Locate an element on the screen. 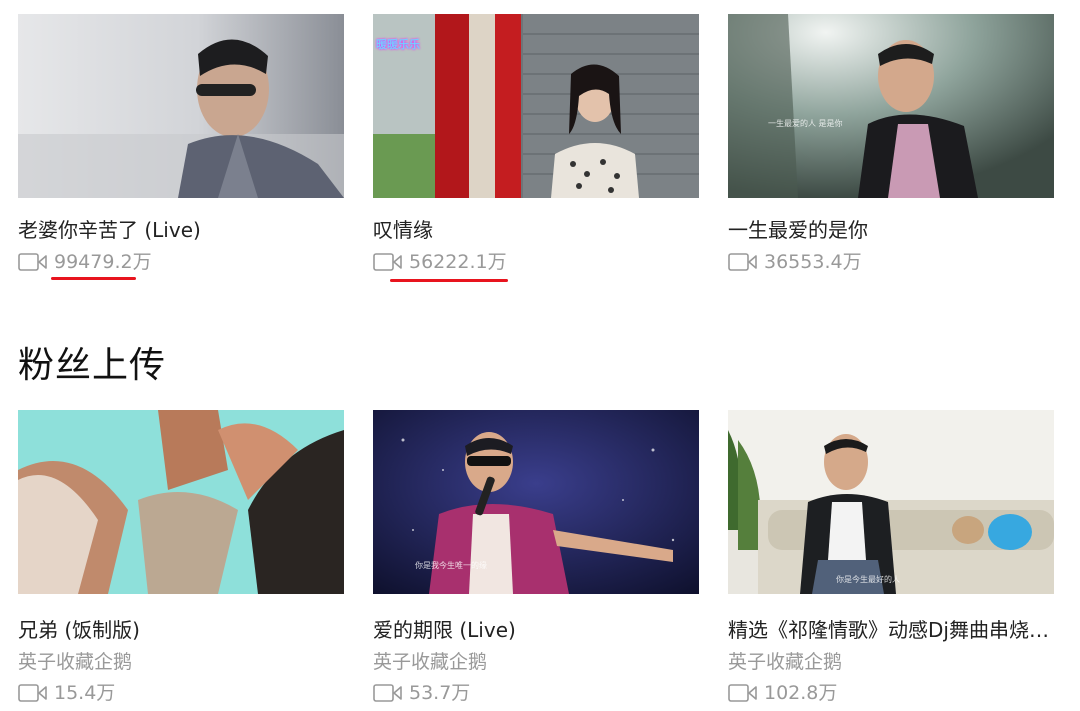  view-count-value: 99479.2万 is located at coordinates (103, 262).